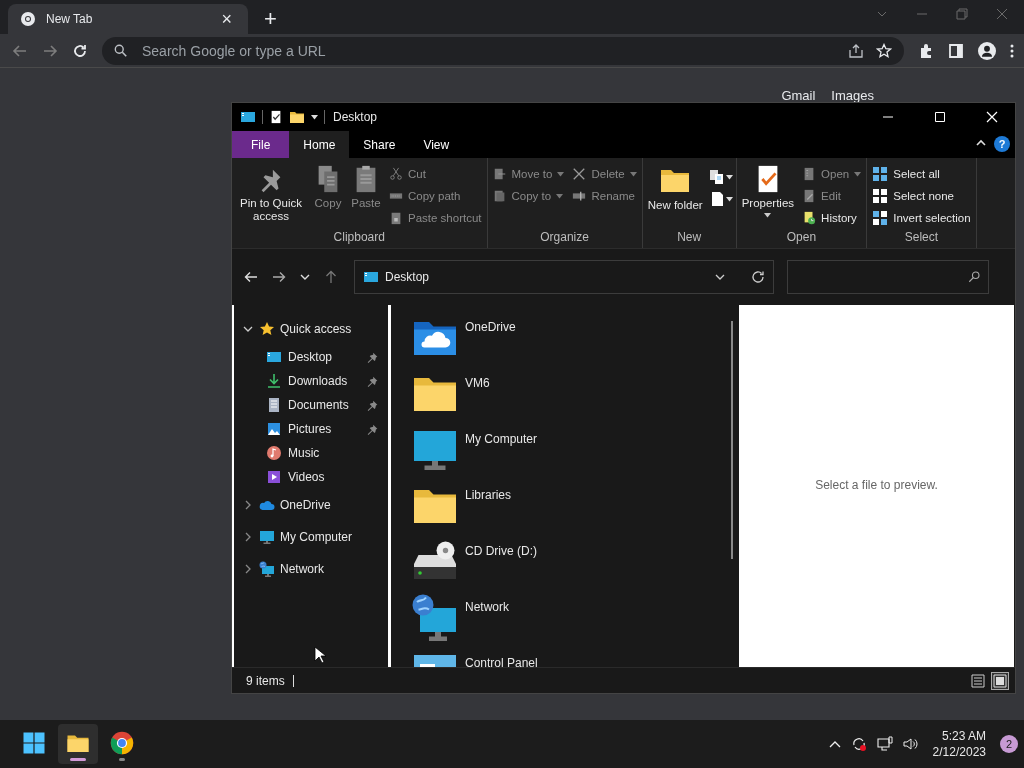 Image resolution: width=1024 pixels, height=768 pixels. Describe the element at coordinates (1012, 50) in the screenshot. I see `menu-icon` at that location.